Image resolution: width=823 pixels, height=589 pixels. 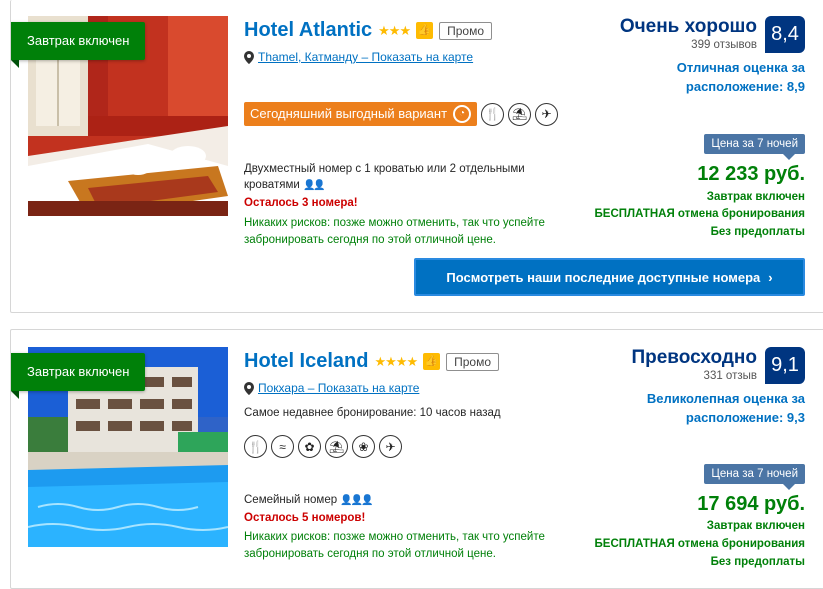 I want to click on rooms-left: Осталось 3 номера!, so click(x=301, y=203).